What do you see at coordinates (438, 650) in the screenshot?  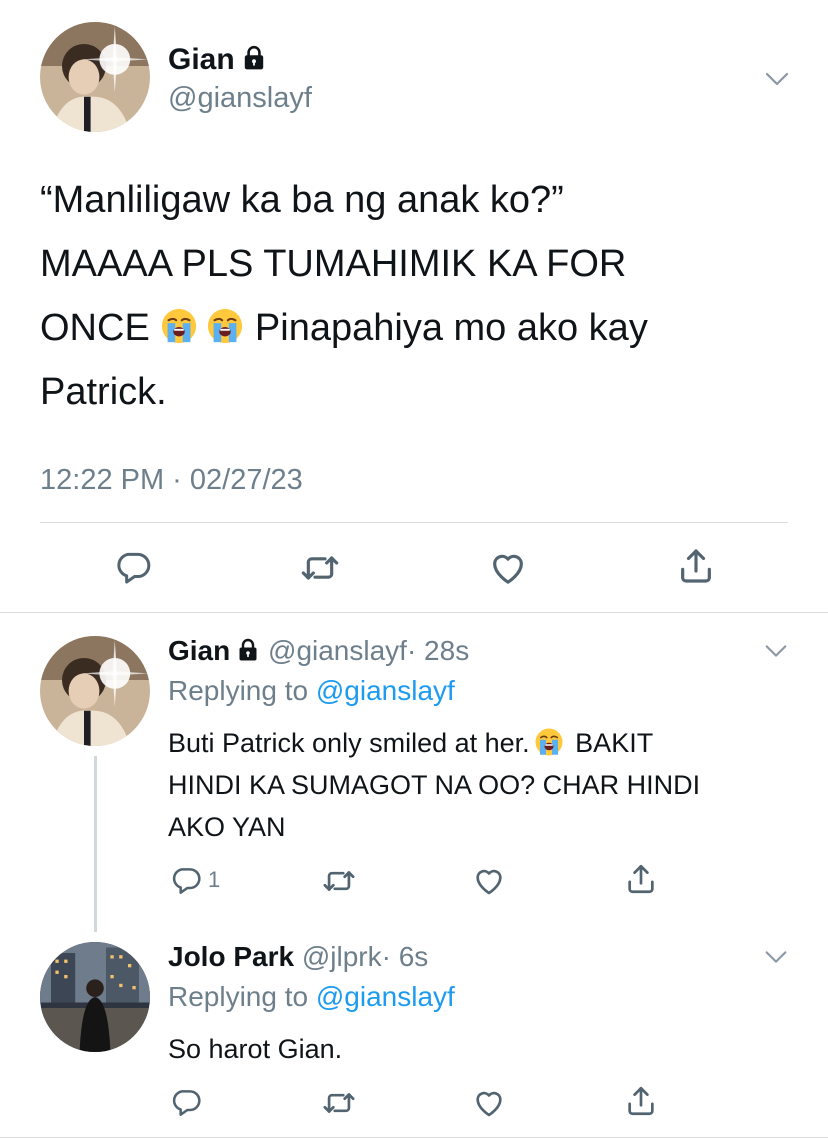 I see `relative-time: · 28s` at bounding box center [438, 650].